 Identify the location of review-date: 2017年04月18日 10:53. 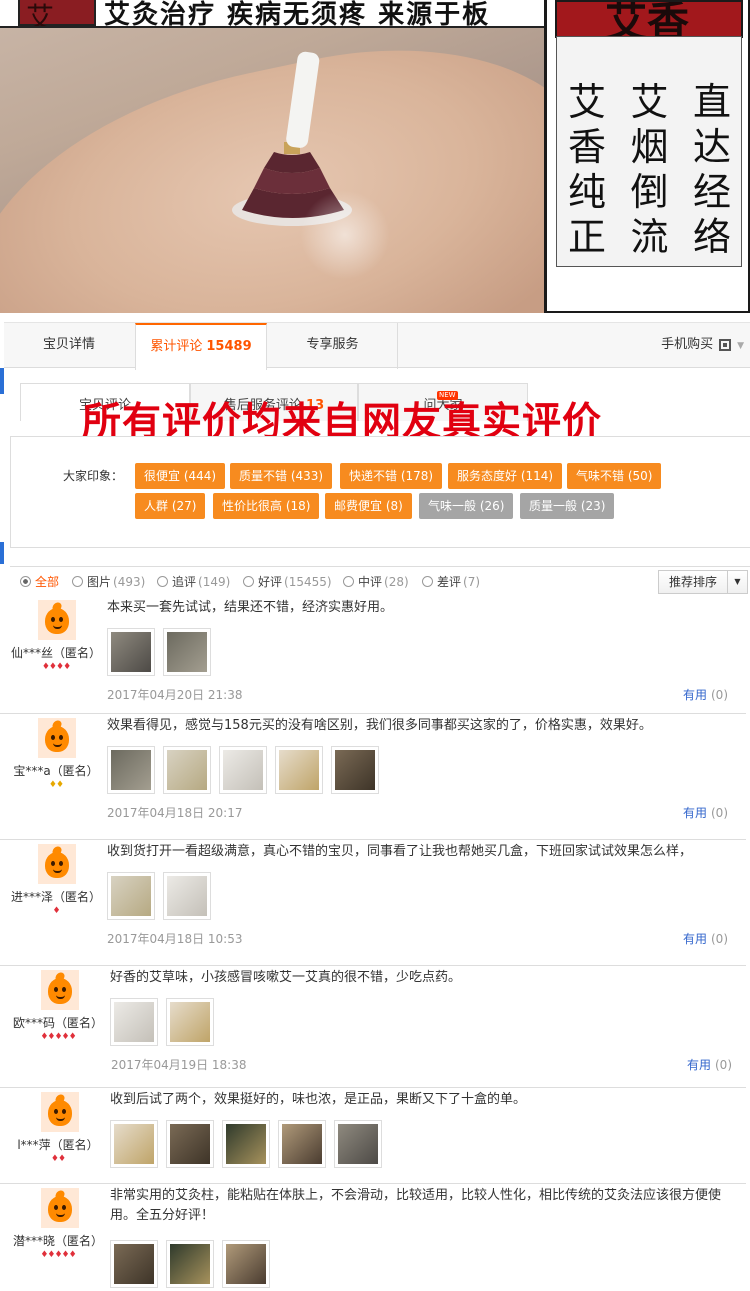
(175, 939).